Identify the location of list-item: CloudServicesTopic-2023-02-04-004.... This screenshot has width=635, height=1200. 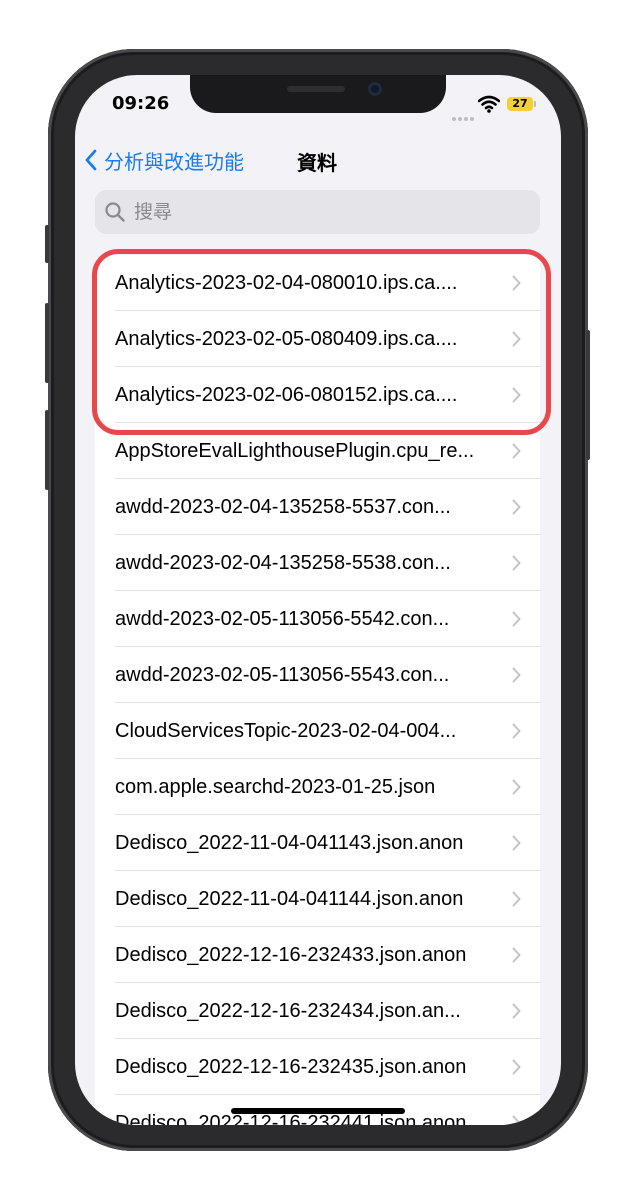
(317, 731).